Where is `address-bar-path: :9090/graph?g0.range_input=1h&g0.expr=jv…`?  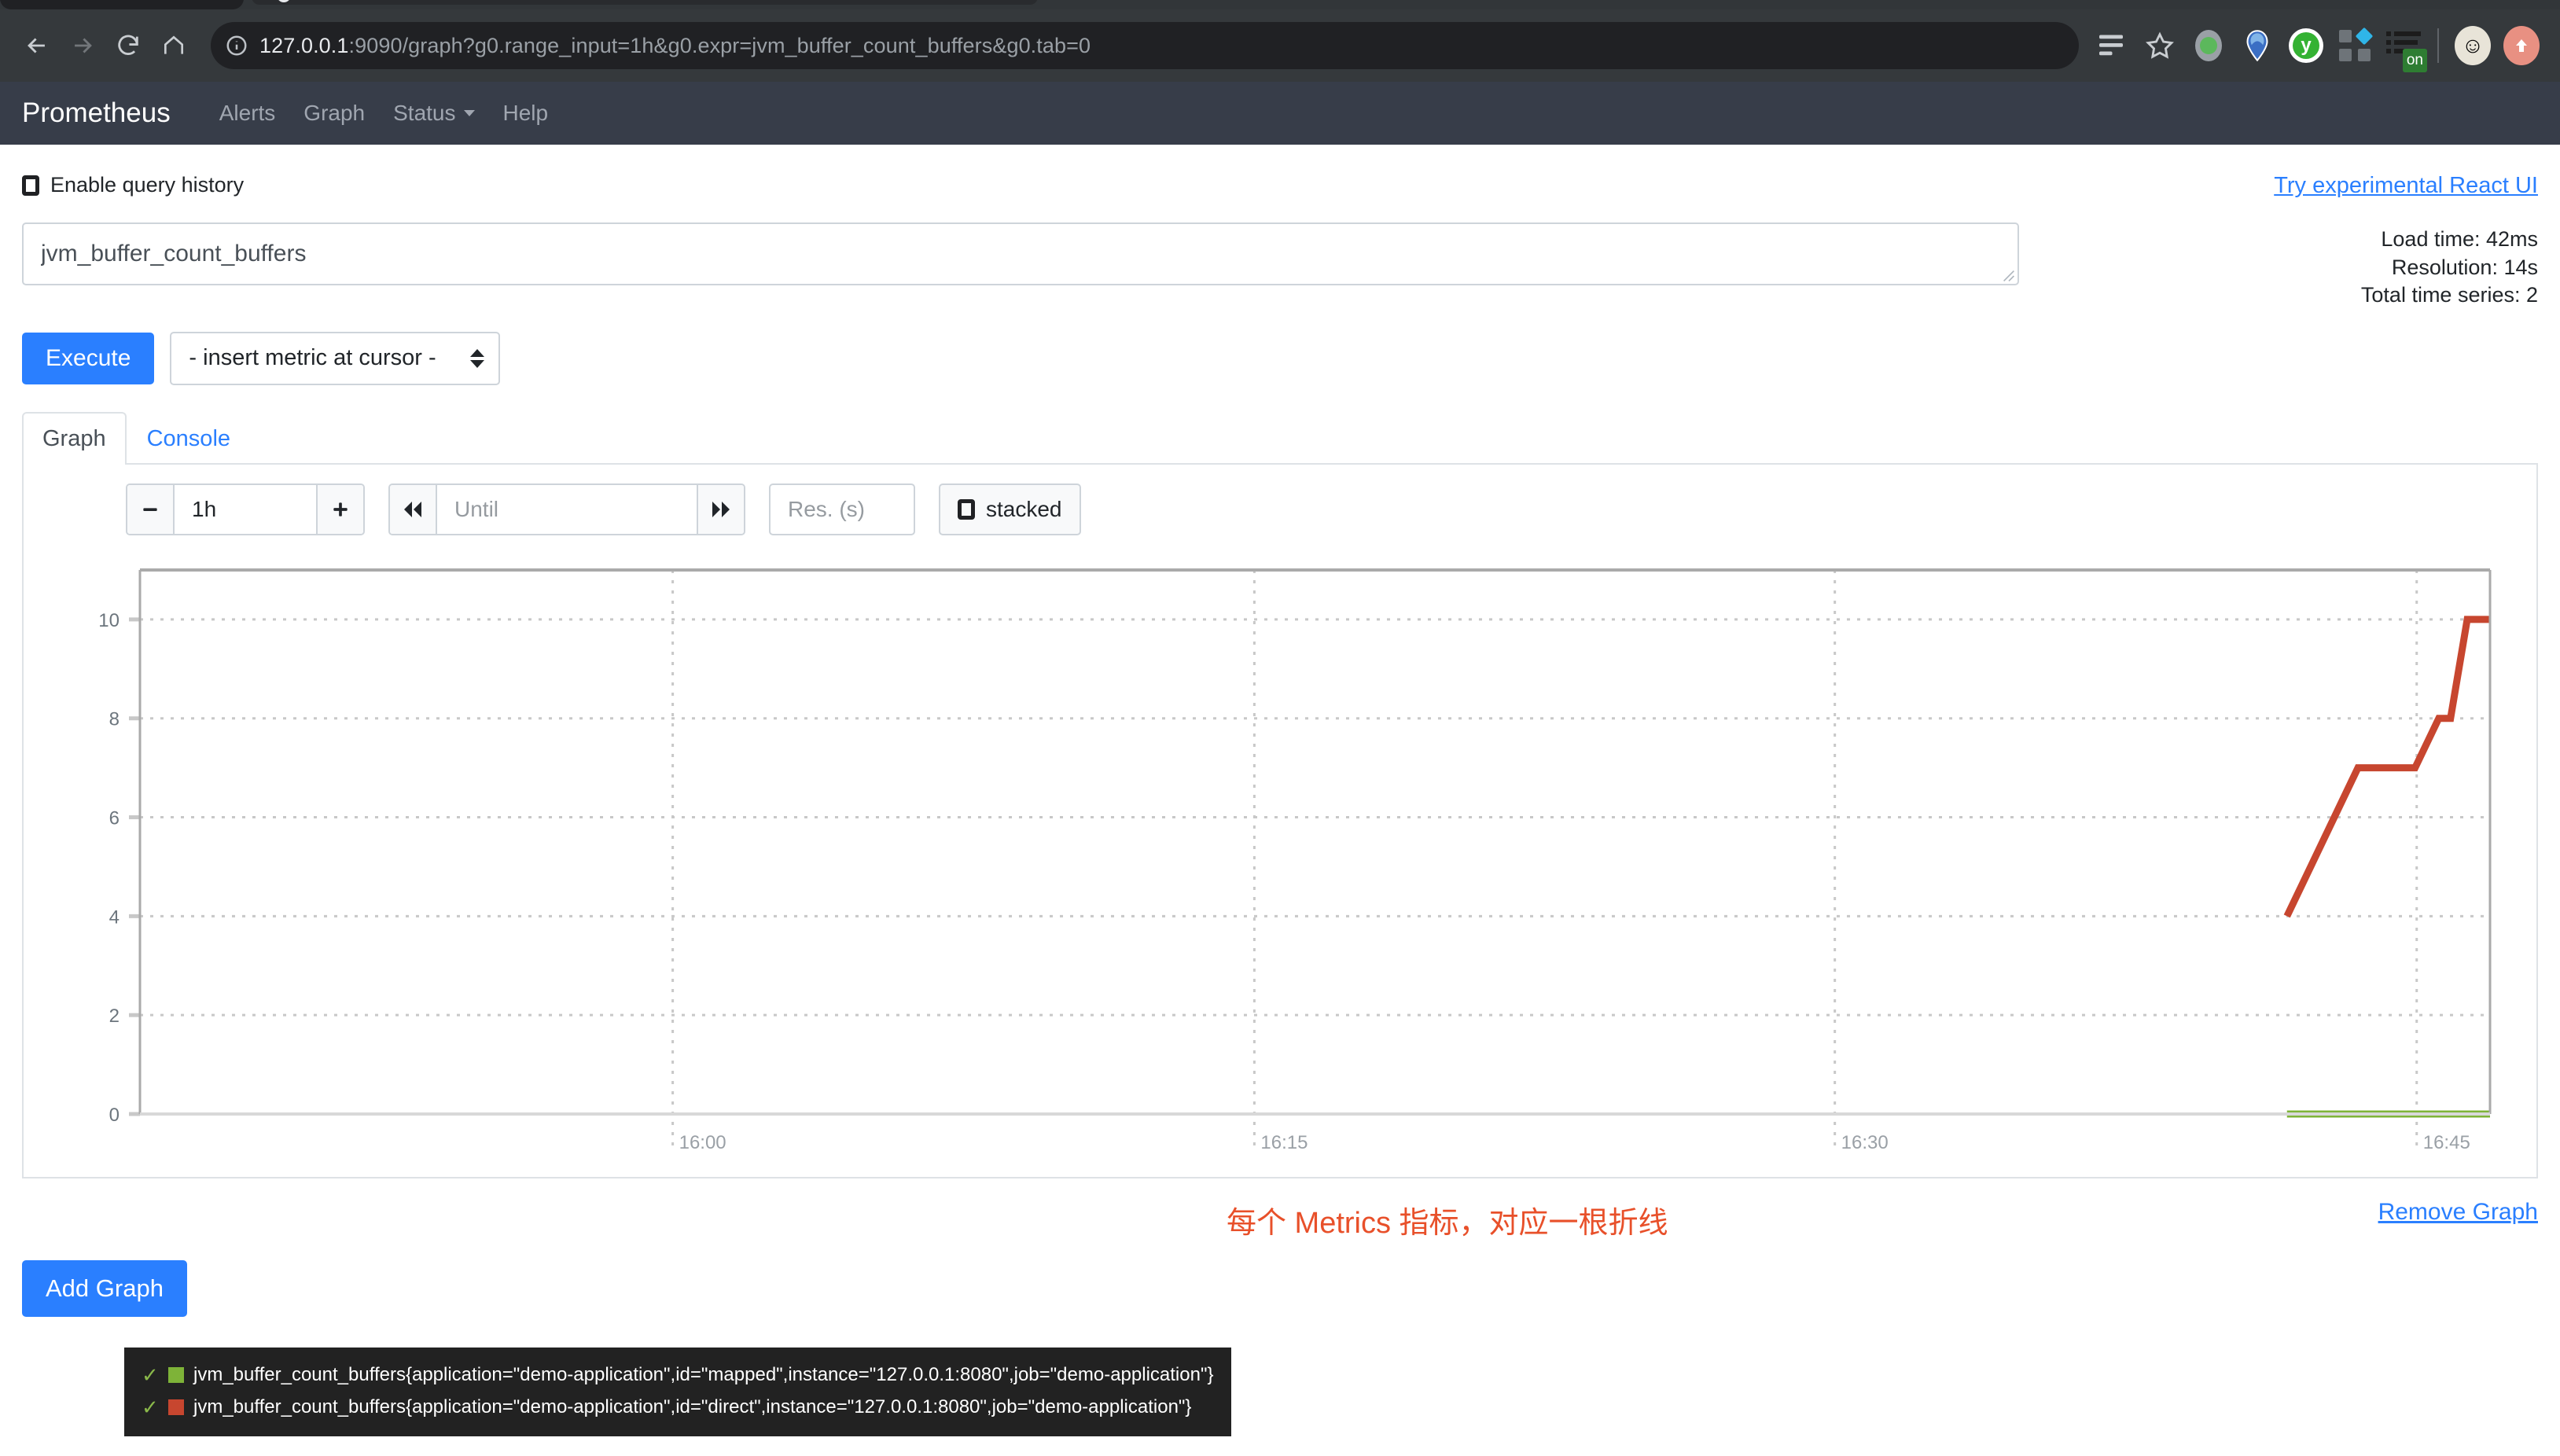 address-bar-path: :9090/graph?g0.range_input=1h&g0.expr=jv… is located at coordinates (719, 45).